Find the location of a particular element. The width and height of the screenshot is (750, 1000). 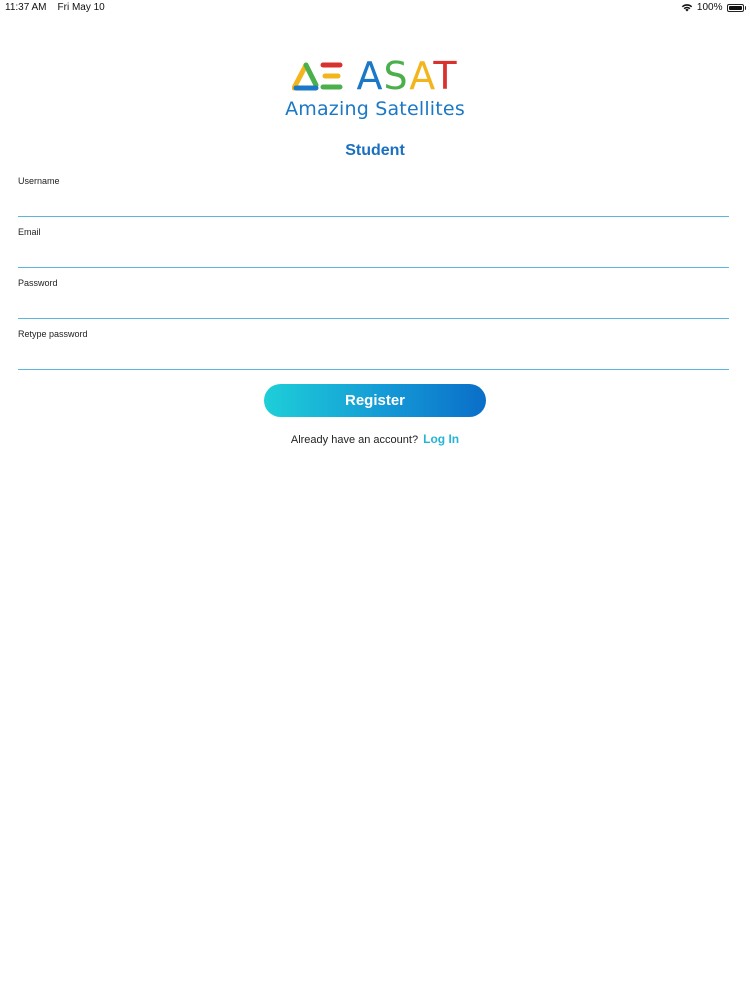

status-time: 11:37 AM is located at coordinates (26, 7).